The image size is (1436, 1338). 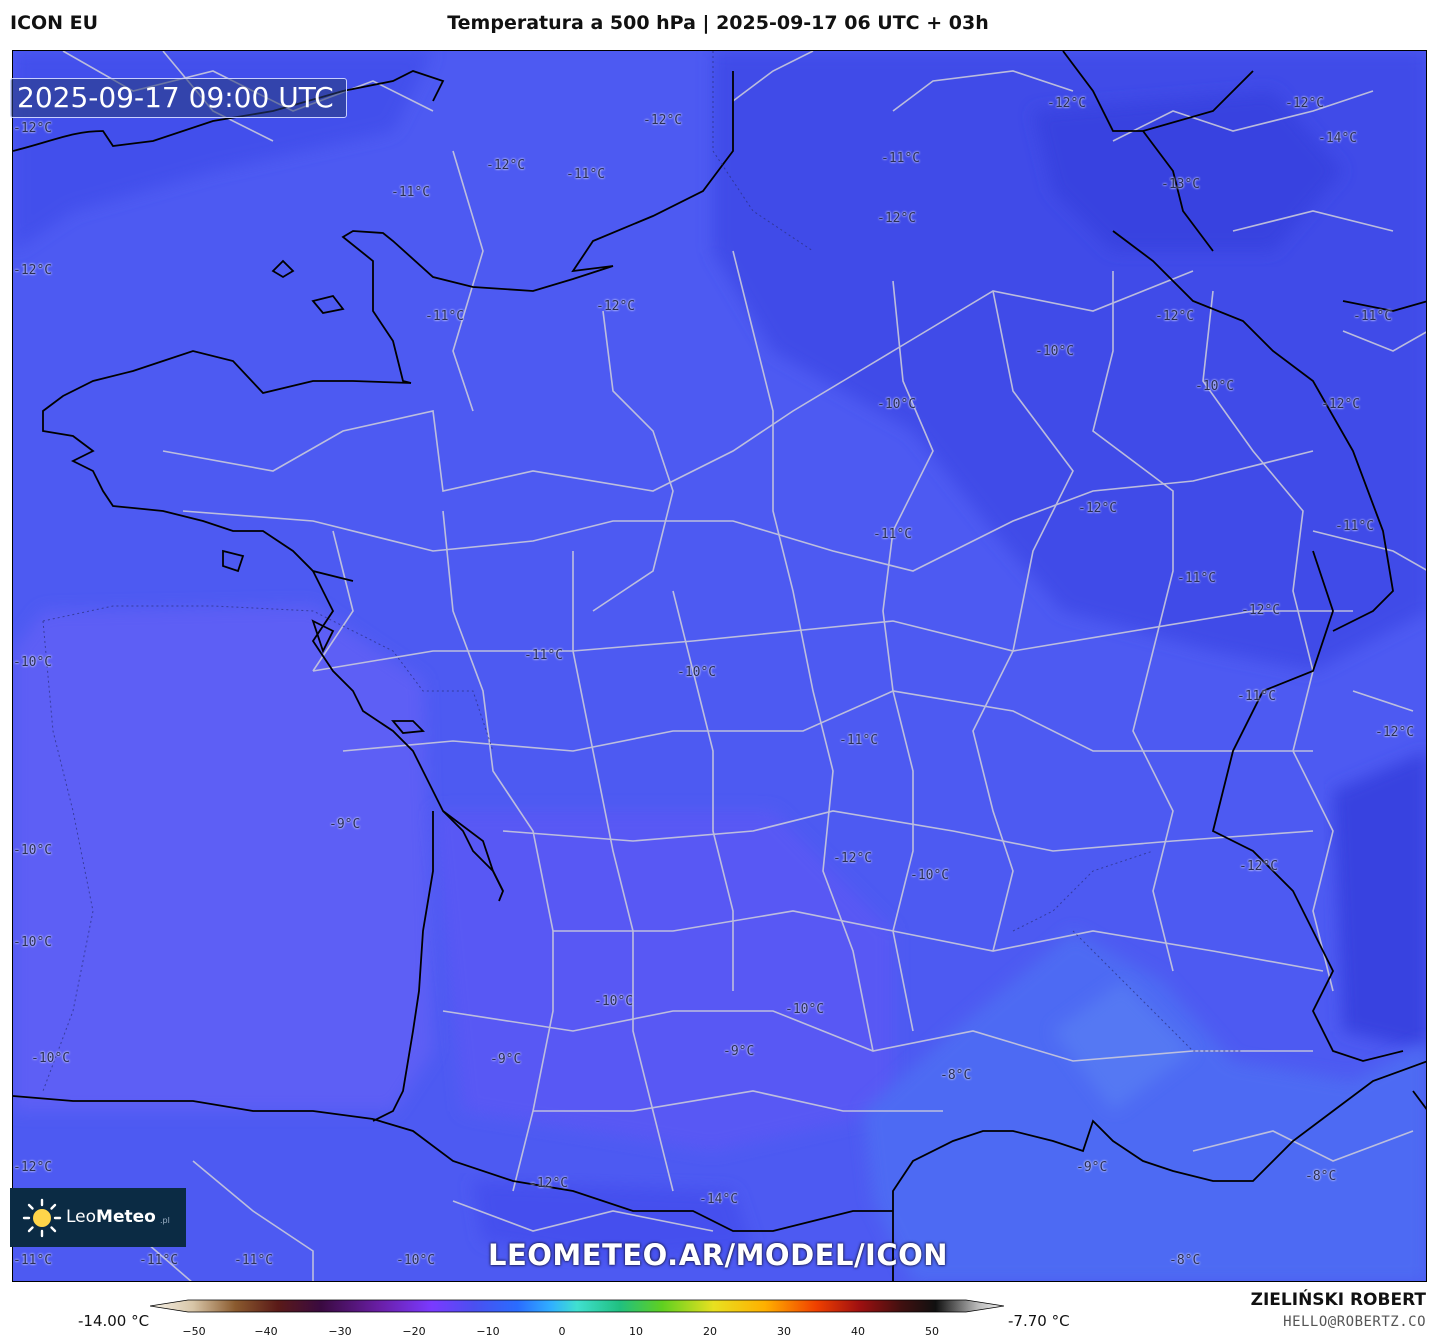 I want to click on sun-icon, so click(x=42, y=1218).